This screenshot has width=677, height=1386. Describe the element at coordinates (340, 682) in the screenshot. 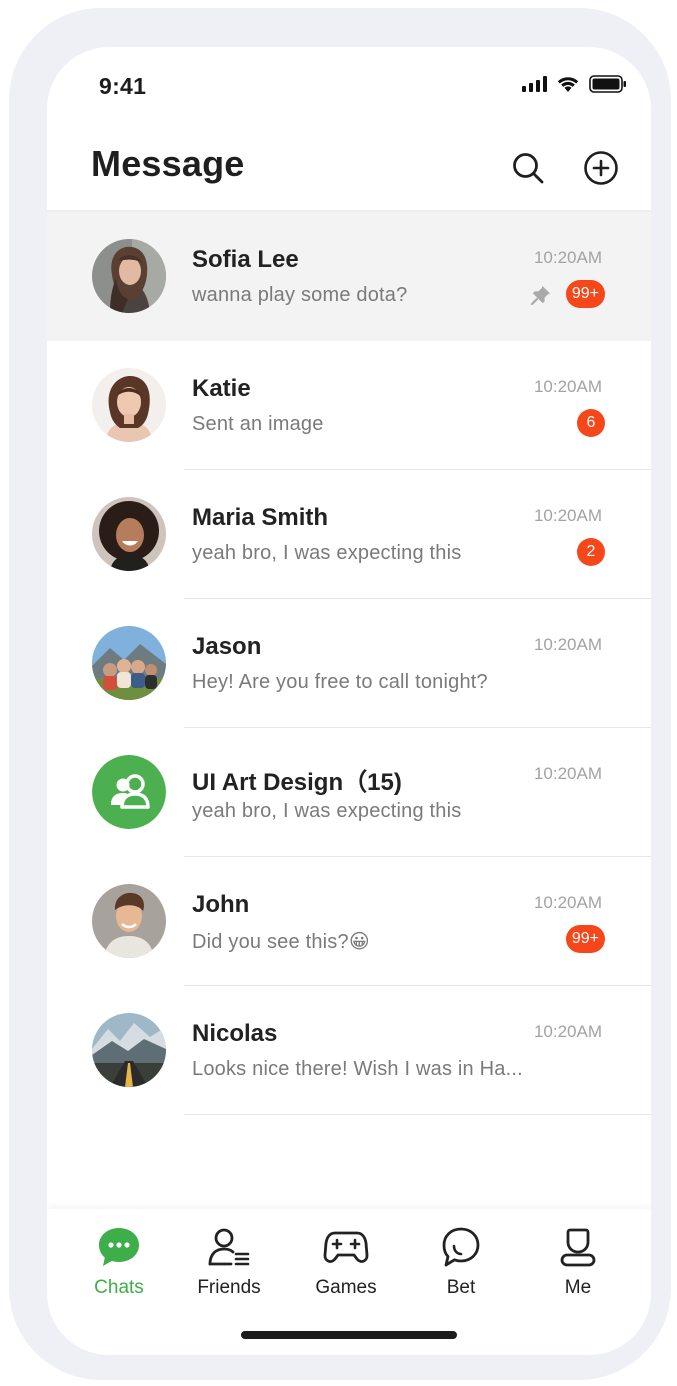

I see `chat-preview: Hey! Are you free to call tonight?` at that location.